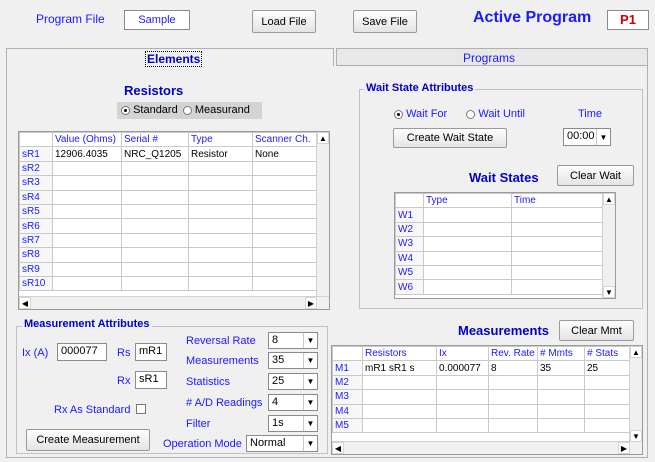 This screenshot has width=655, height=462. I want to click on filter-select: 1s ▼, so click(293, 423).